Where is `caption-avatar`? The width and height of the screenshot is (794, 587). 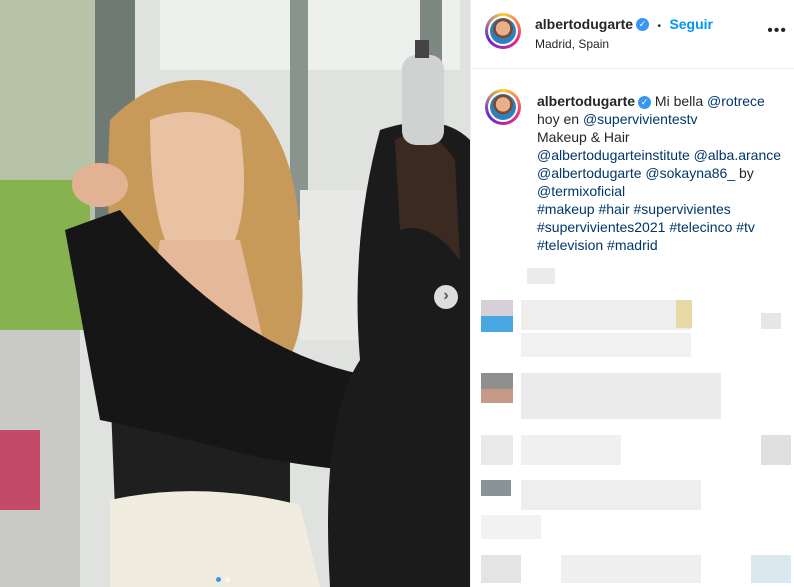
caption-avatar is located at coordinates (503, 107).